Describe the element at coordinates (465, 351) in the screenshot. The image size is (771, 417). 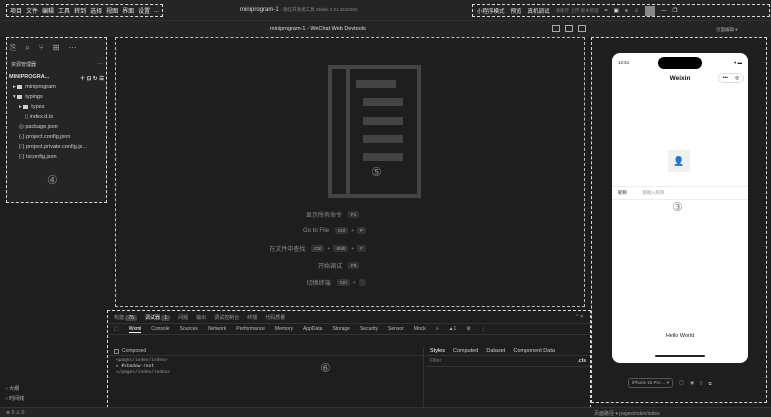
I see `tab-computed: Computed` at that location.